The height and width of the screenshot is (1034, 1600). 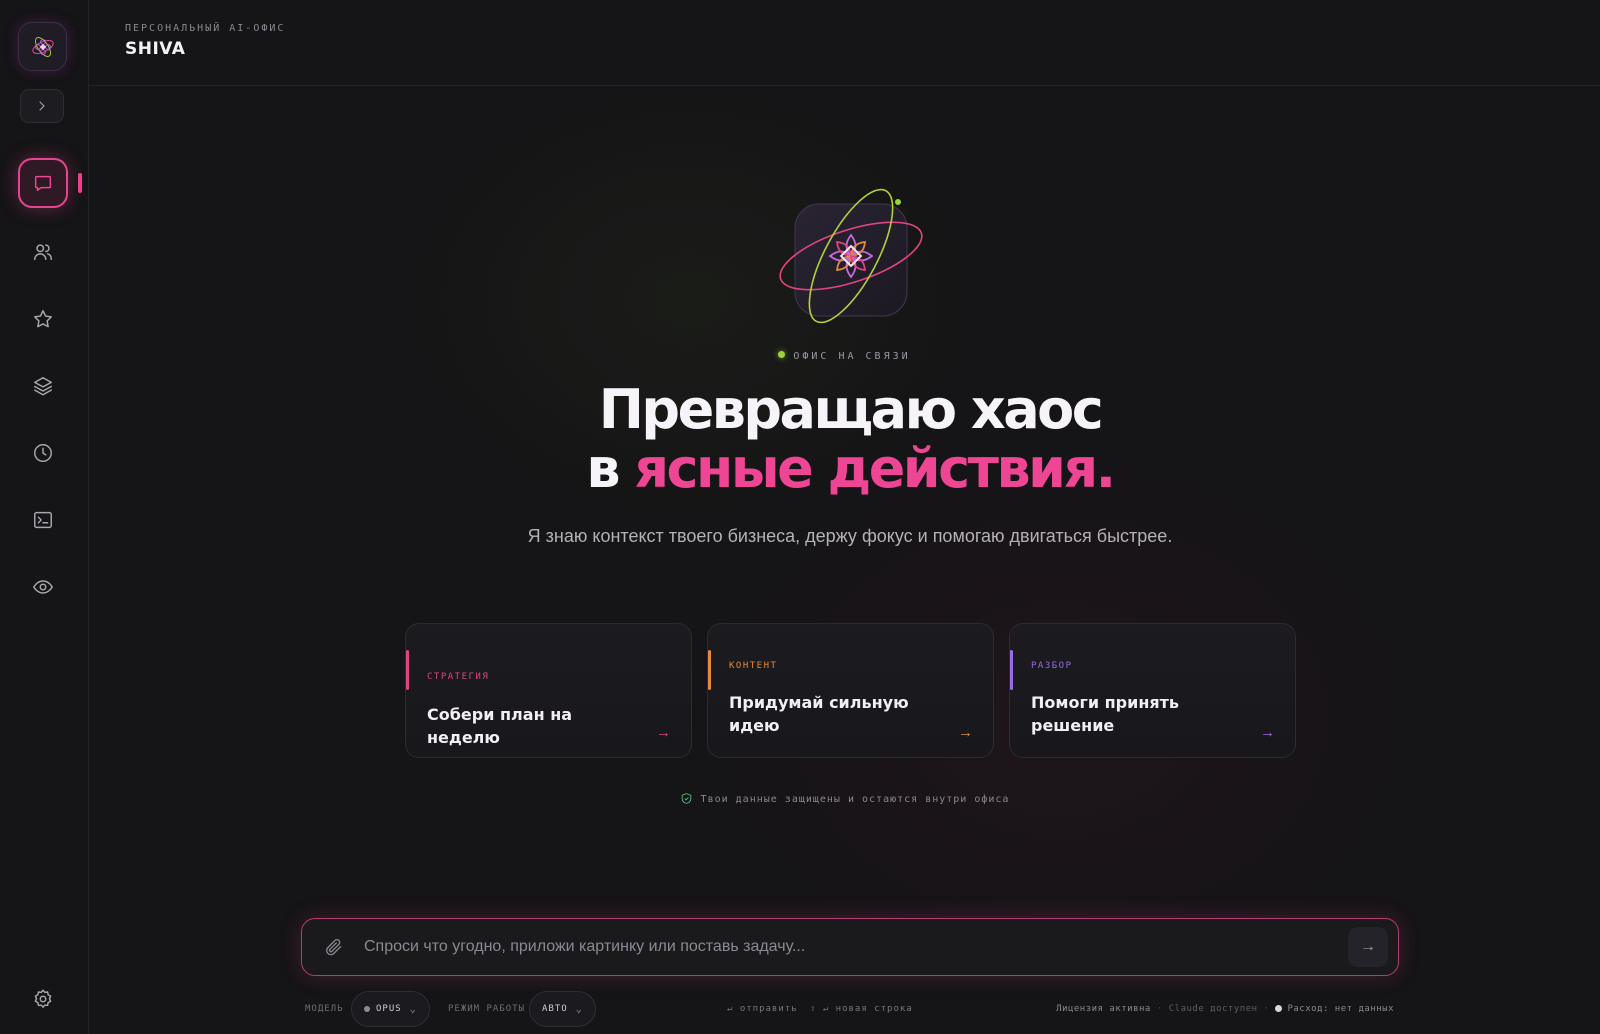 I want to click on hero-headline: Превращаю хаос в ясные действия., so click(x=850, y=439).